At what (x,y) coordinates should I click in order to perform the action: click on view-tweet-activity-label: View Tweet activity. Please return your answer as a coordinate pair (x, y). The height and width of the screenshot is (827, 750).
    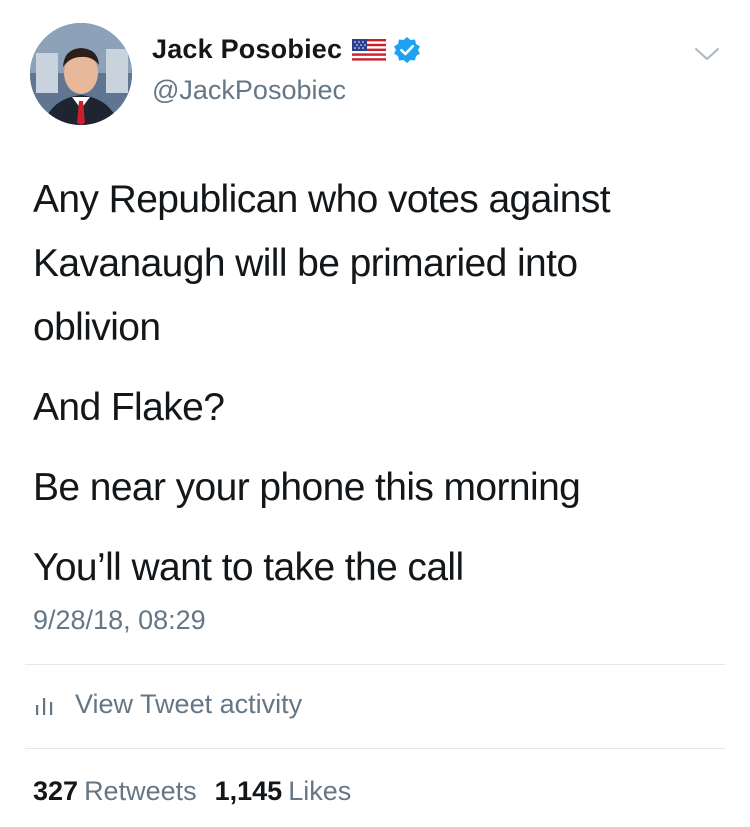
    Looking at the image, I should click on (189, 704).